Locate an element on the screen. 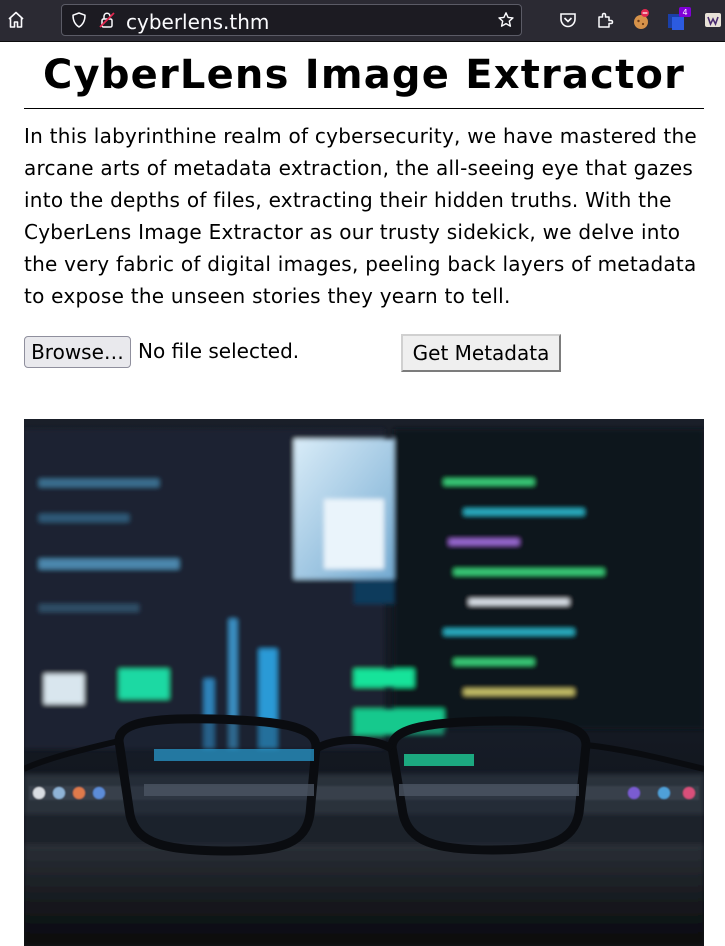 The height and width of the screenshot is (946, 725). wappalyzer-extension-icon is located at coordinates (713, 20).